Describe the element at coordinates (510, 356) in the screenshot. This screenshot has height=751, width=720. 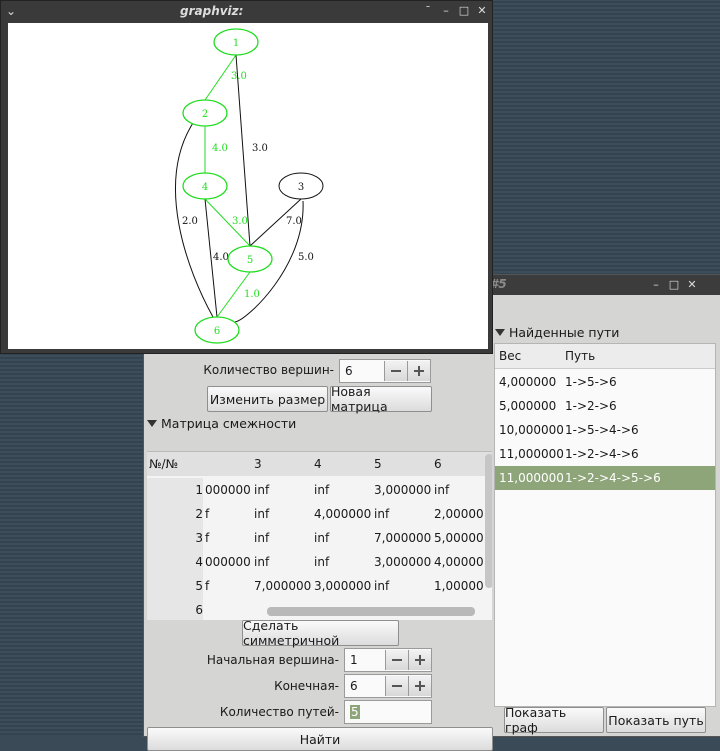
I see `weight-column-header: Вес` at that location.